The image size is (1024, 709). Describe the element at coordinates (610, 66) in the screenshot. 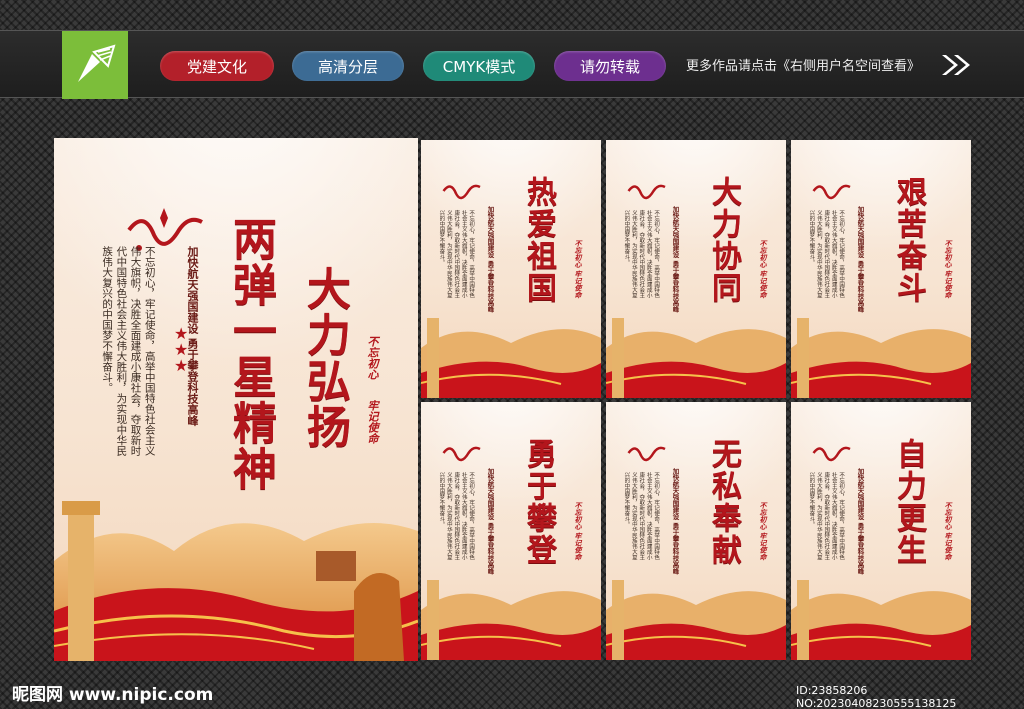

I see `tag-no-repost: 请勿转载` at that location.